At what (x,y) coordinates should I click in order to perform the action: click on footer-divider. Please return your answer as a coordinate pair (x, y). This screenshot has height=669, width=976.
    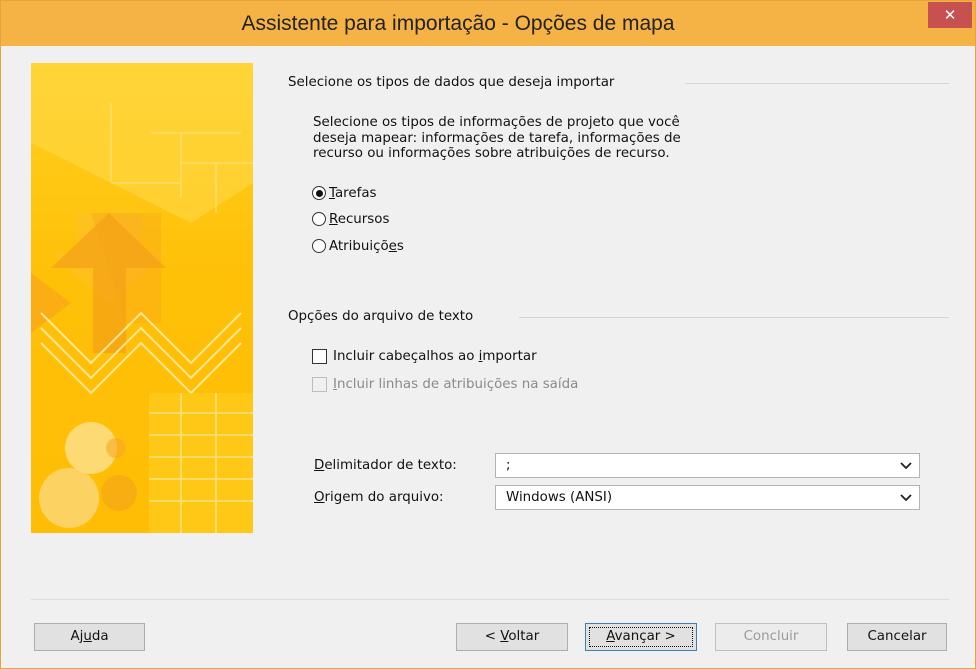
    Looking at the image, I should click on (490, 599).